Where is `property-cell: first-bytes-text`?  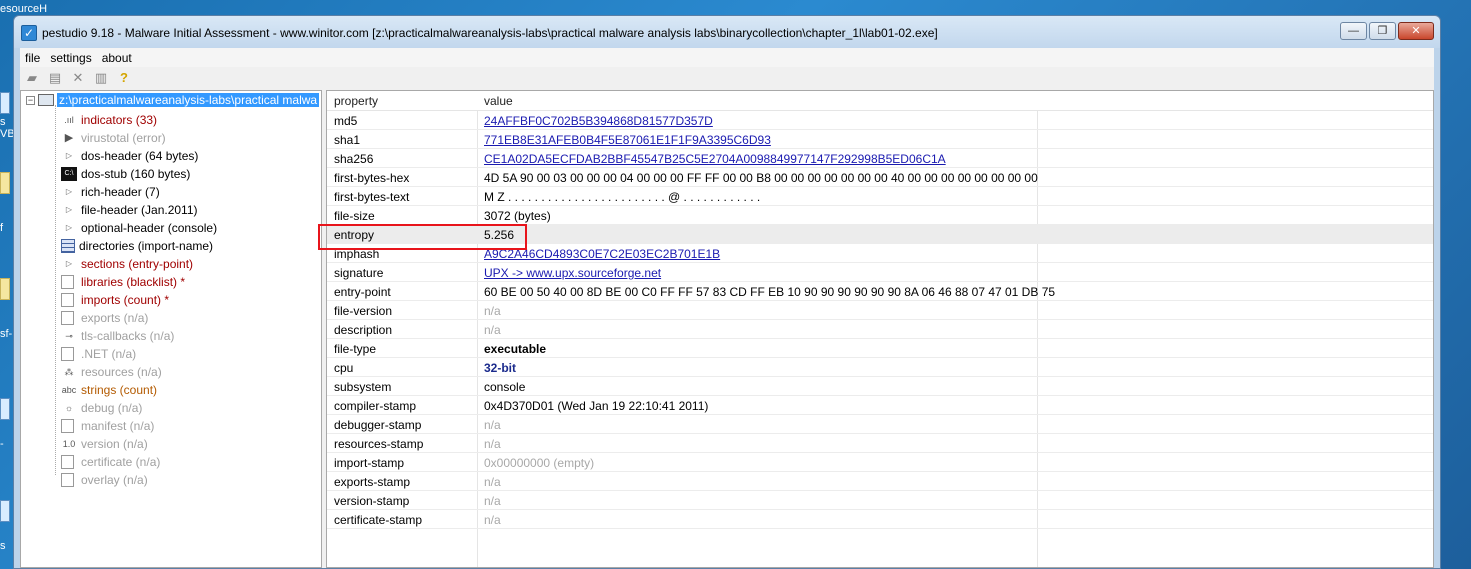 property-cell: first-bytes-text is located at coordinates (372, 197).